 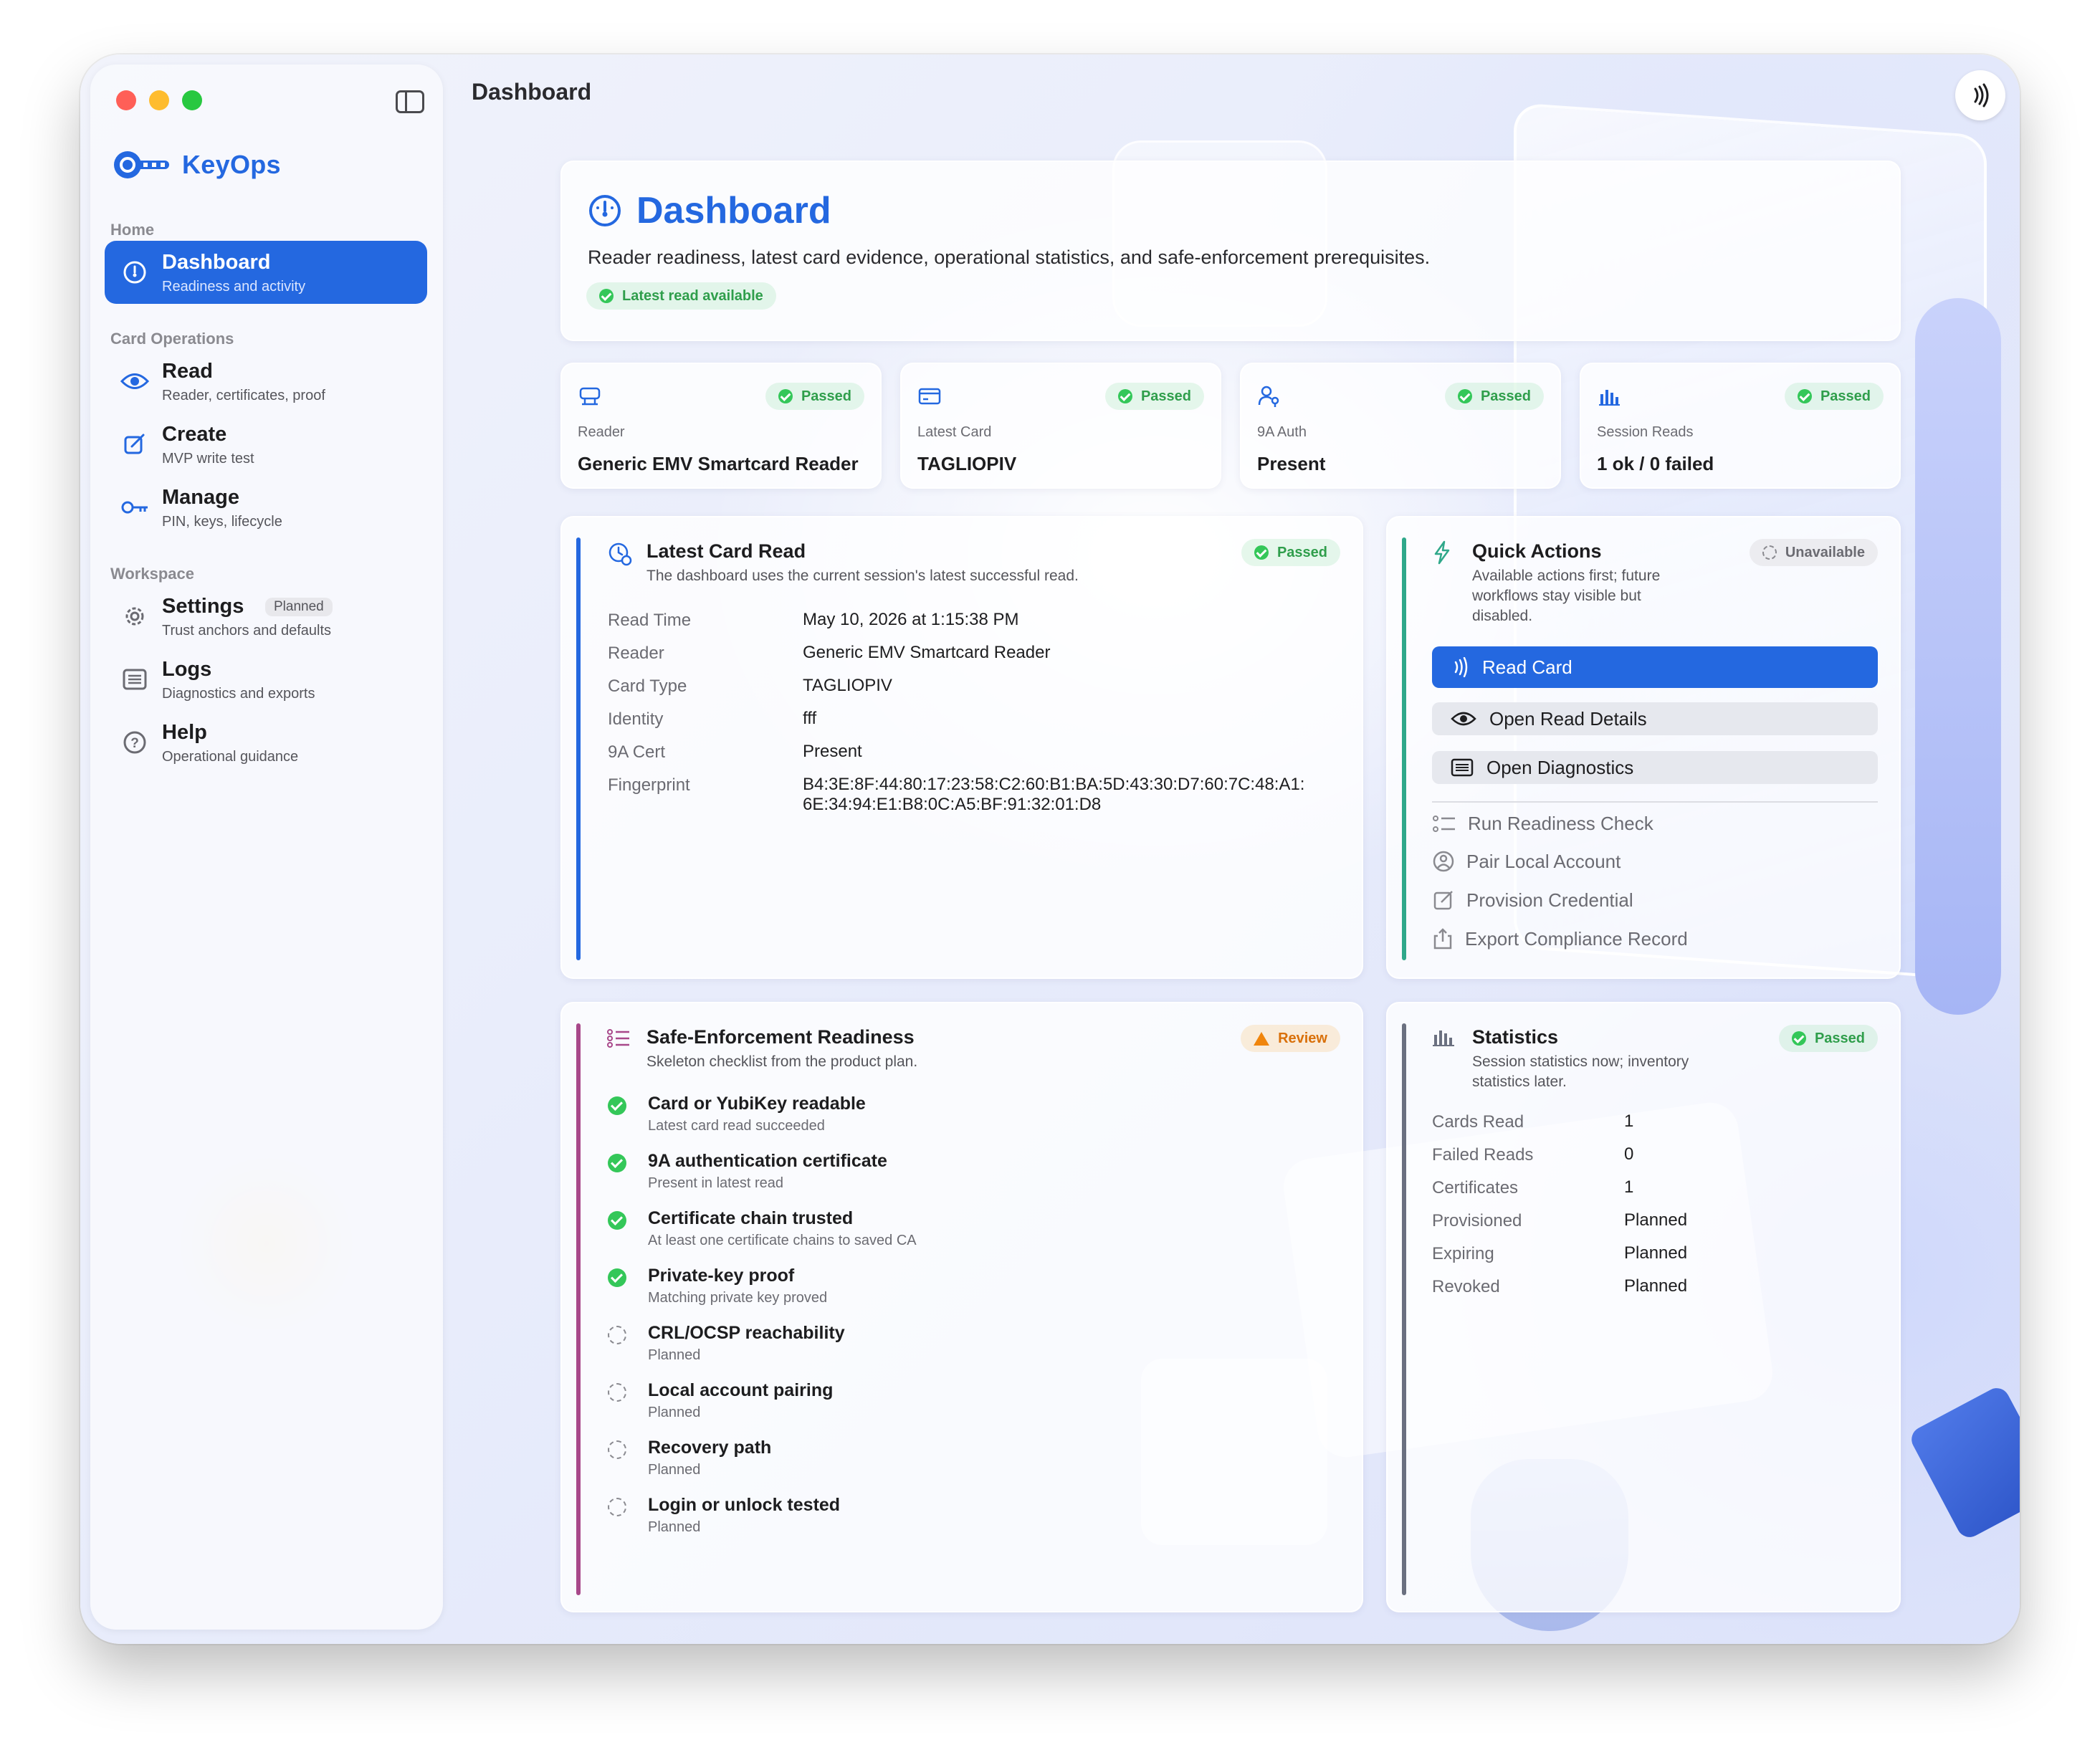 What do you see at coordinates (751, 1218) in the screenshot?
I see `checklist-item-title: Certificate chain trusted` at bounding box center [751, 1218].